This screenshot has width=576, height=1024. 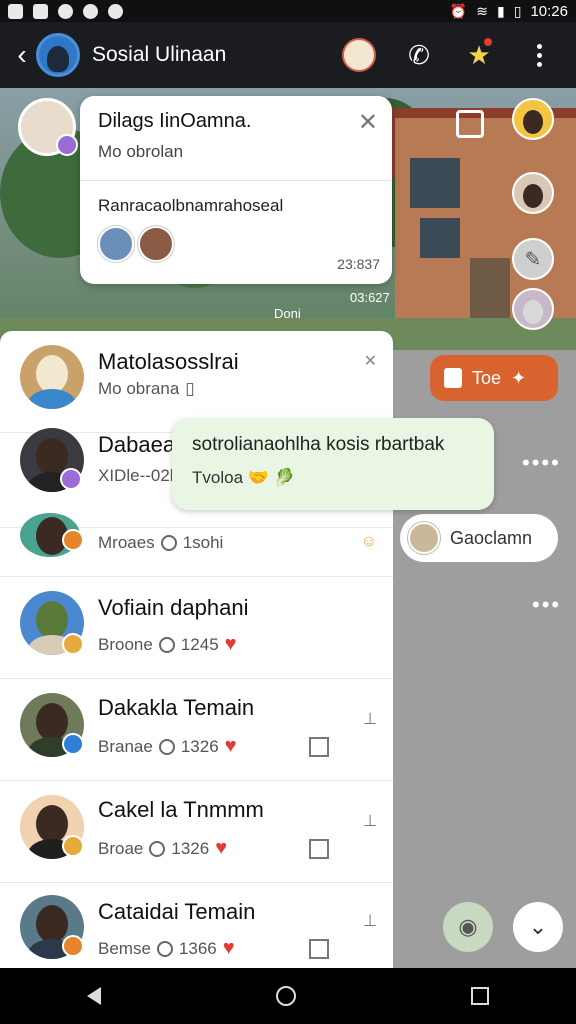 I want to click on popup-sender-avatar, so click(x=48, y=127).